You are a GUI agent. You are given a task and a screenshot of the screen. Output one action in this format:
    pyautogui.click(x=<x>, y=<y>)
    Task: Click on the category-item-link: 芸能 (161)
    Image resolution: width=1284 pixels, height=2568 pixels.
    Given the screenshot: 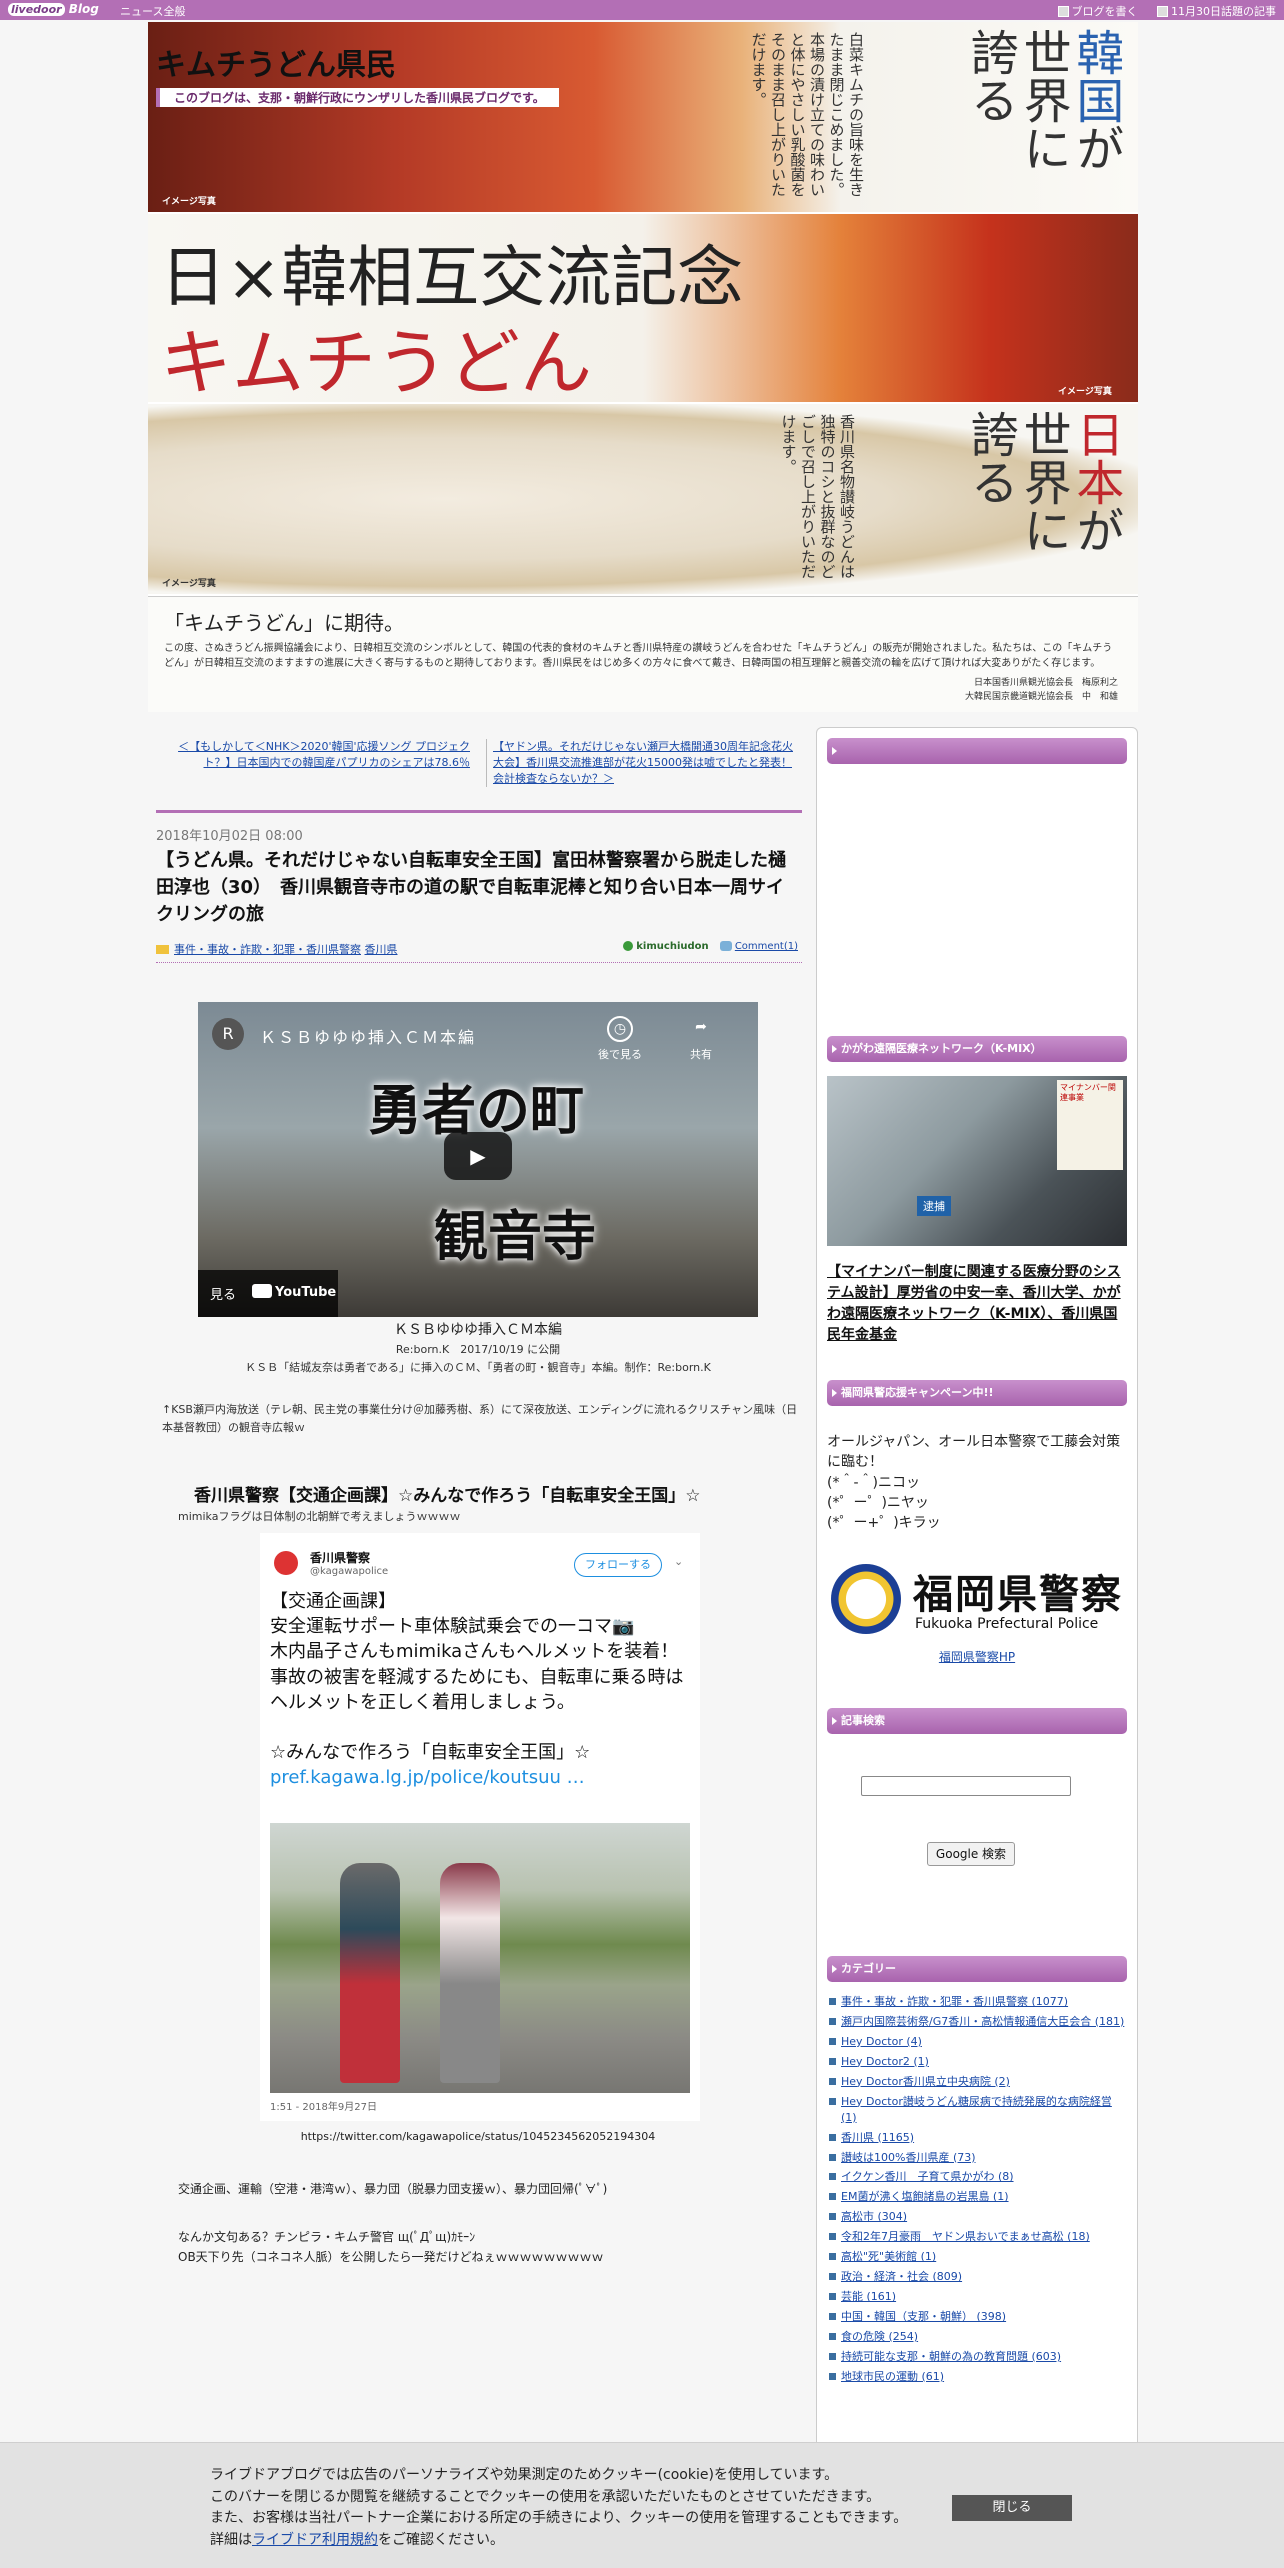 What is the action you would take?
    pyautogui.click(x=868, y=2296)
    